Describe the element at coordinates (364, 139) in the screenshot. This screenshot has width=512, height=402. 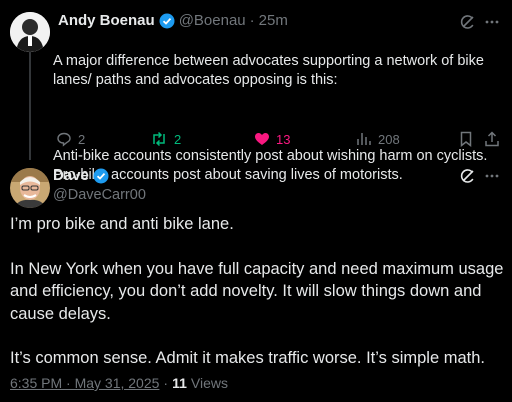
I see `analytics-bar-icon` at that location.